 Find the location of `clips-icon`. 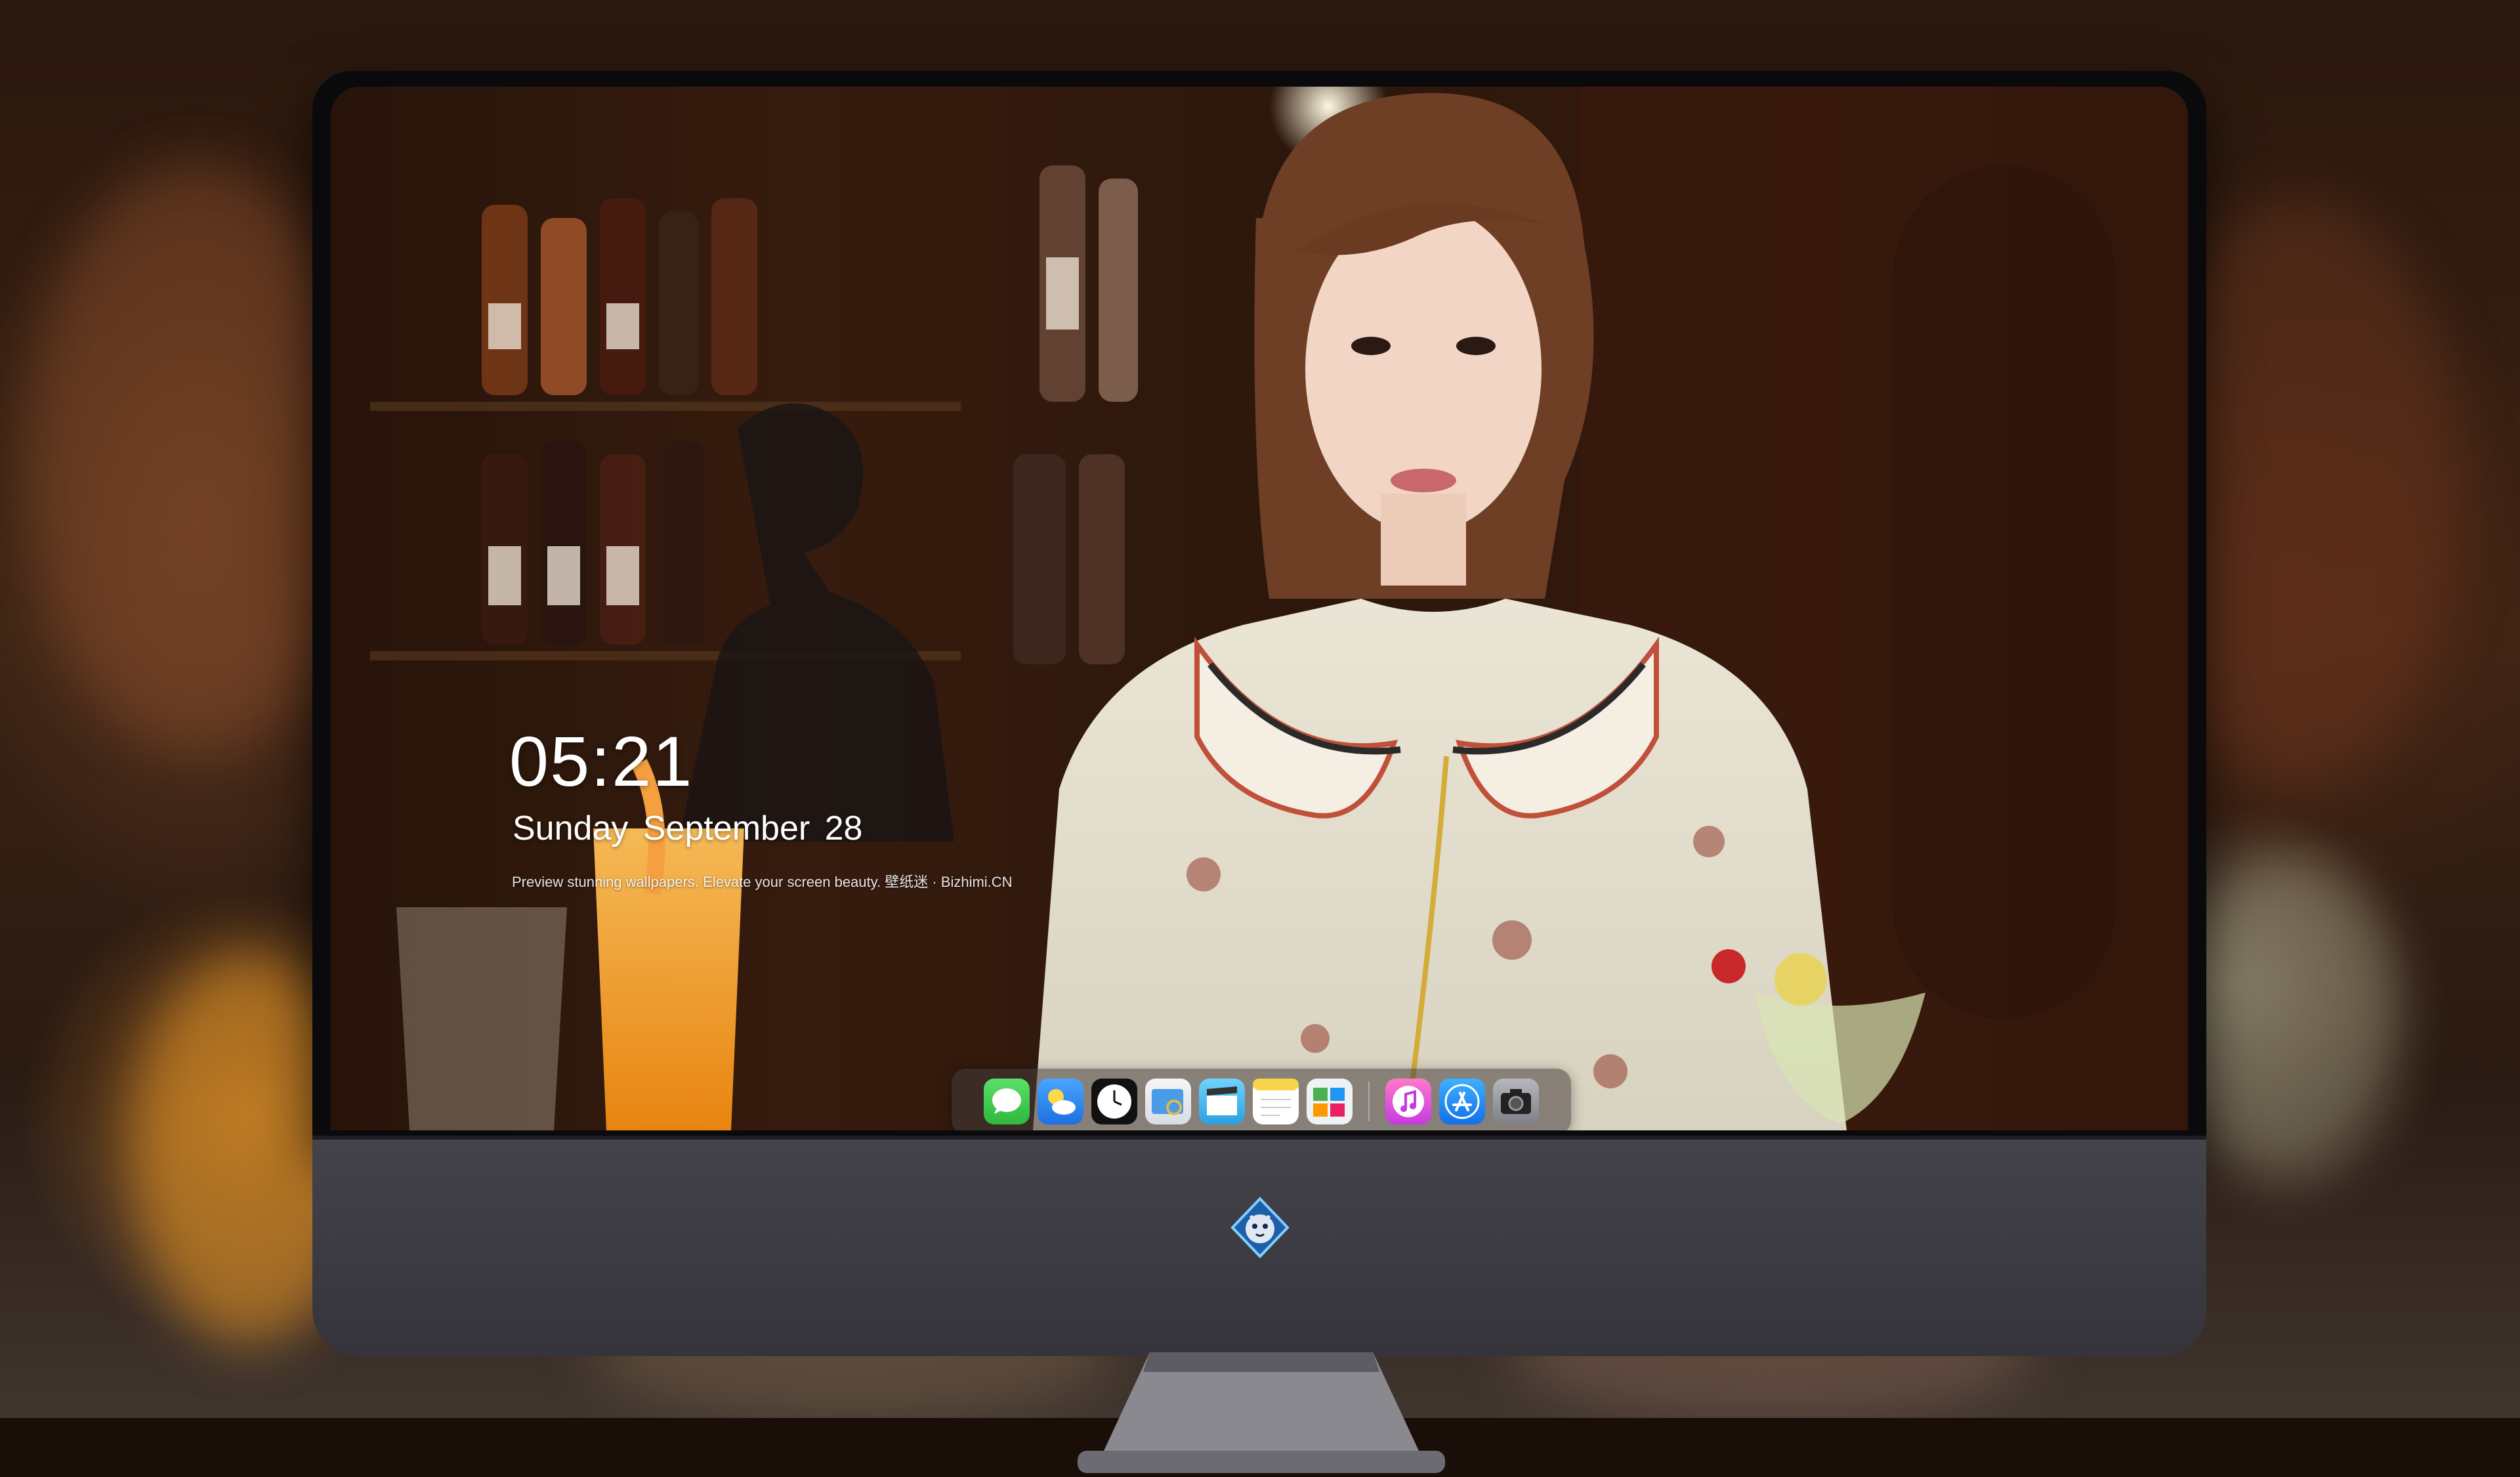

clips-icon is located at coordinates (1222, 1101).